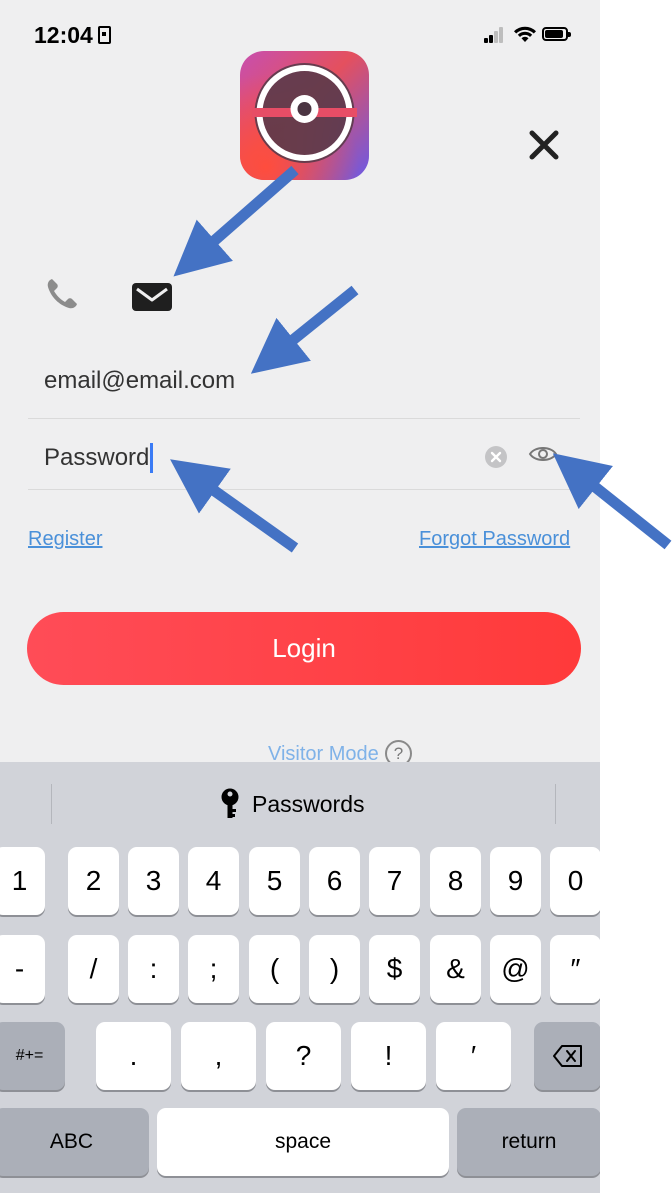  I want to click on register-link: Register, so click(65, 539).